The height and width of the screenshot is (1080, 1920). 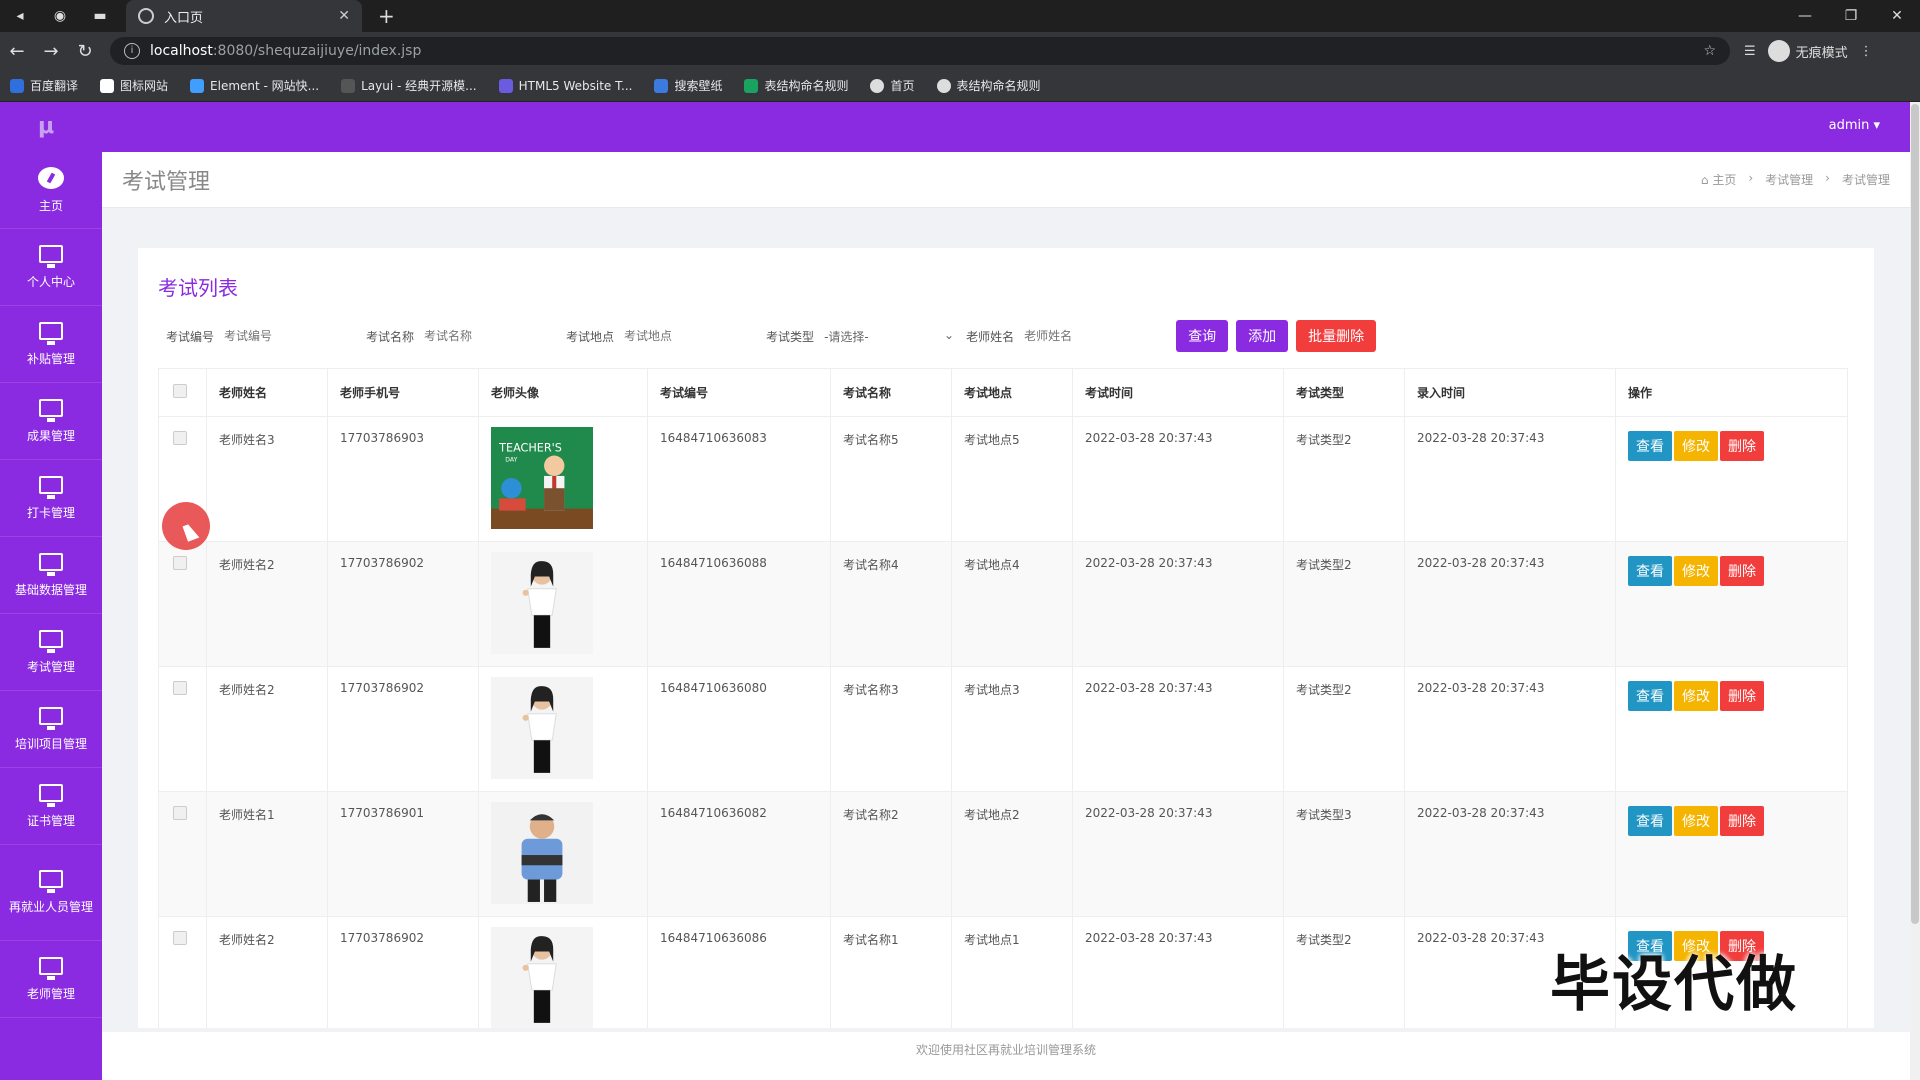 I want to click on html5-icon, so click(x=505, y=85).